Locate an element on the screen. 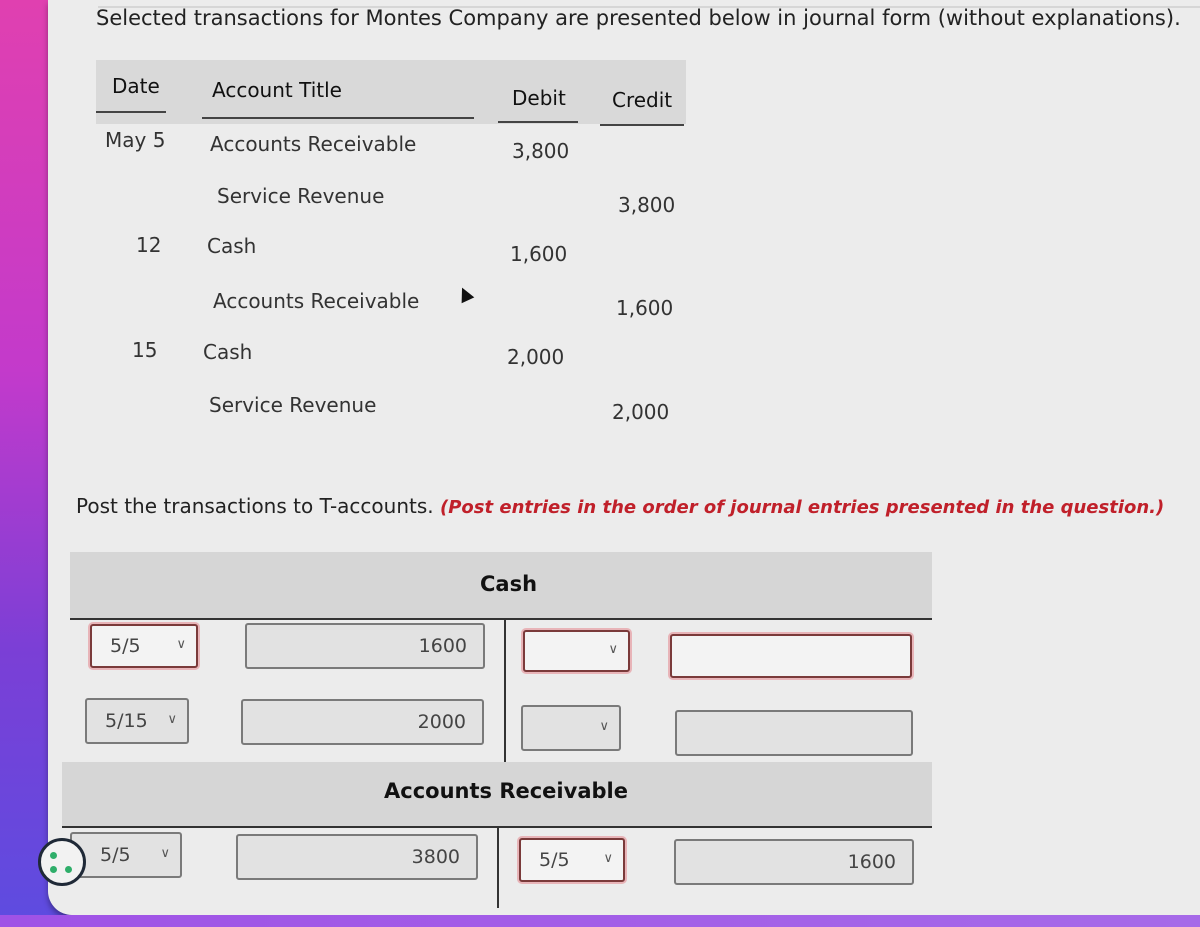 The image size is (1200, 927). cash-credit-date-select-2: ∨ is located at coordinates (571, 728).